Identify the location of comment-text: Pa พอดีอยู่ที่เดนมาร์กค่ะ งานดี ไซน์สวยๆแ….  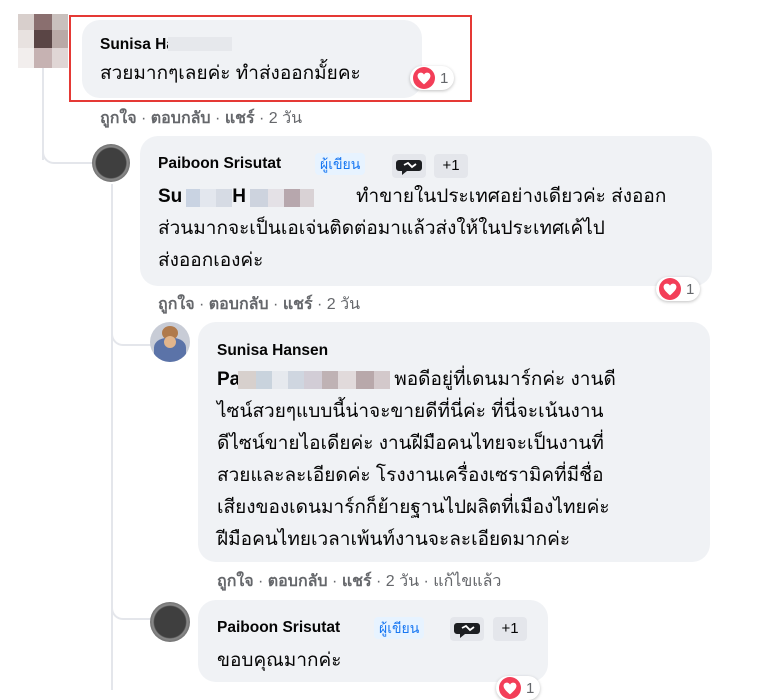
(416, 459).